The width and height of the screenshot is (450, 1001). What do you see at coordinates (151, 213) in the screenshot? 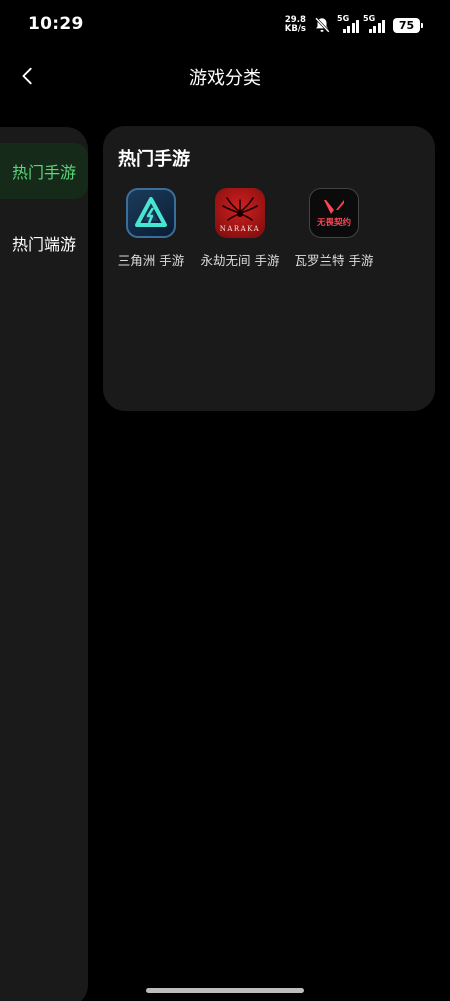
I see `delta-force-icon` at bounding box center [151, 213].